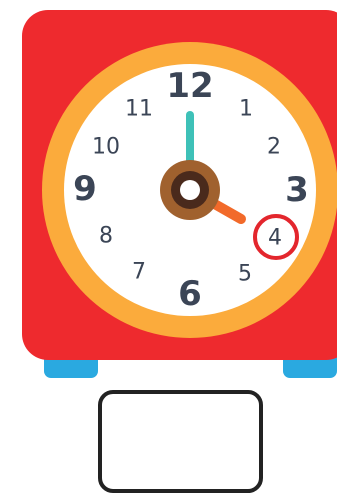 This screenshot has width=337, height=497. What do you see at coordinates (275, 238) in the screenshot?
I see `clock-number-4: 4` at bounding box center [275, 238].